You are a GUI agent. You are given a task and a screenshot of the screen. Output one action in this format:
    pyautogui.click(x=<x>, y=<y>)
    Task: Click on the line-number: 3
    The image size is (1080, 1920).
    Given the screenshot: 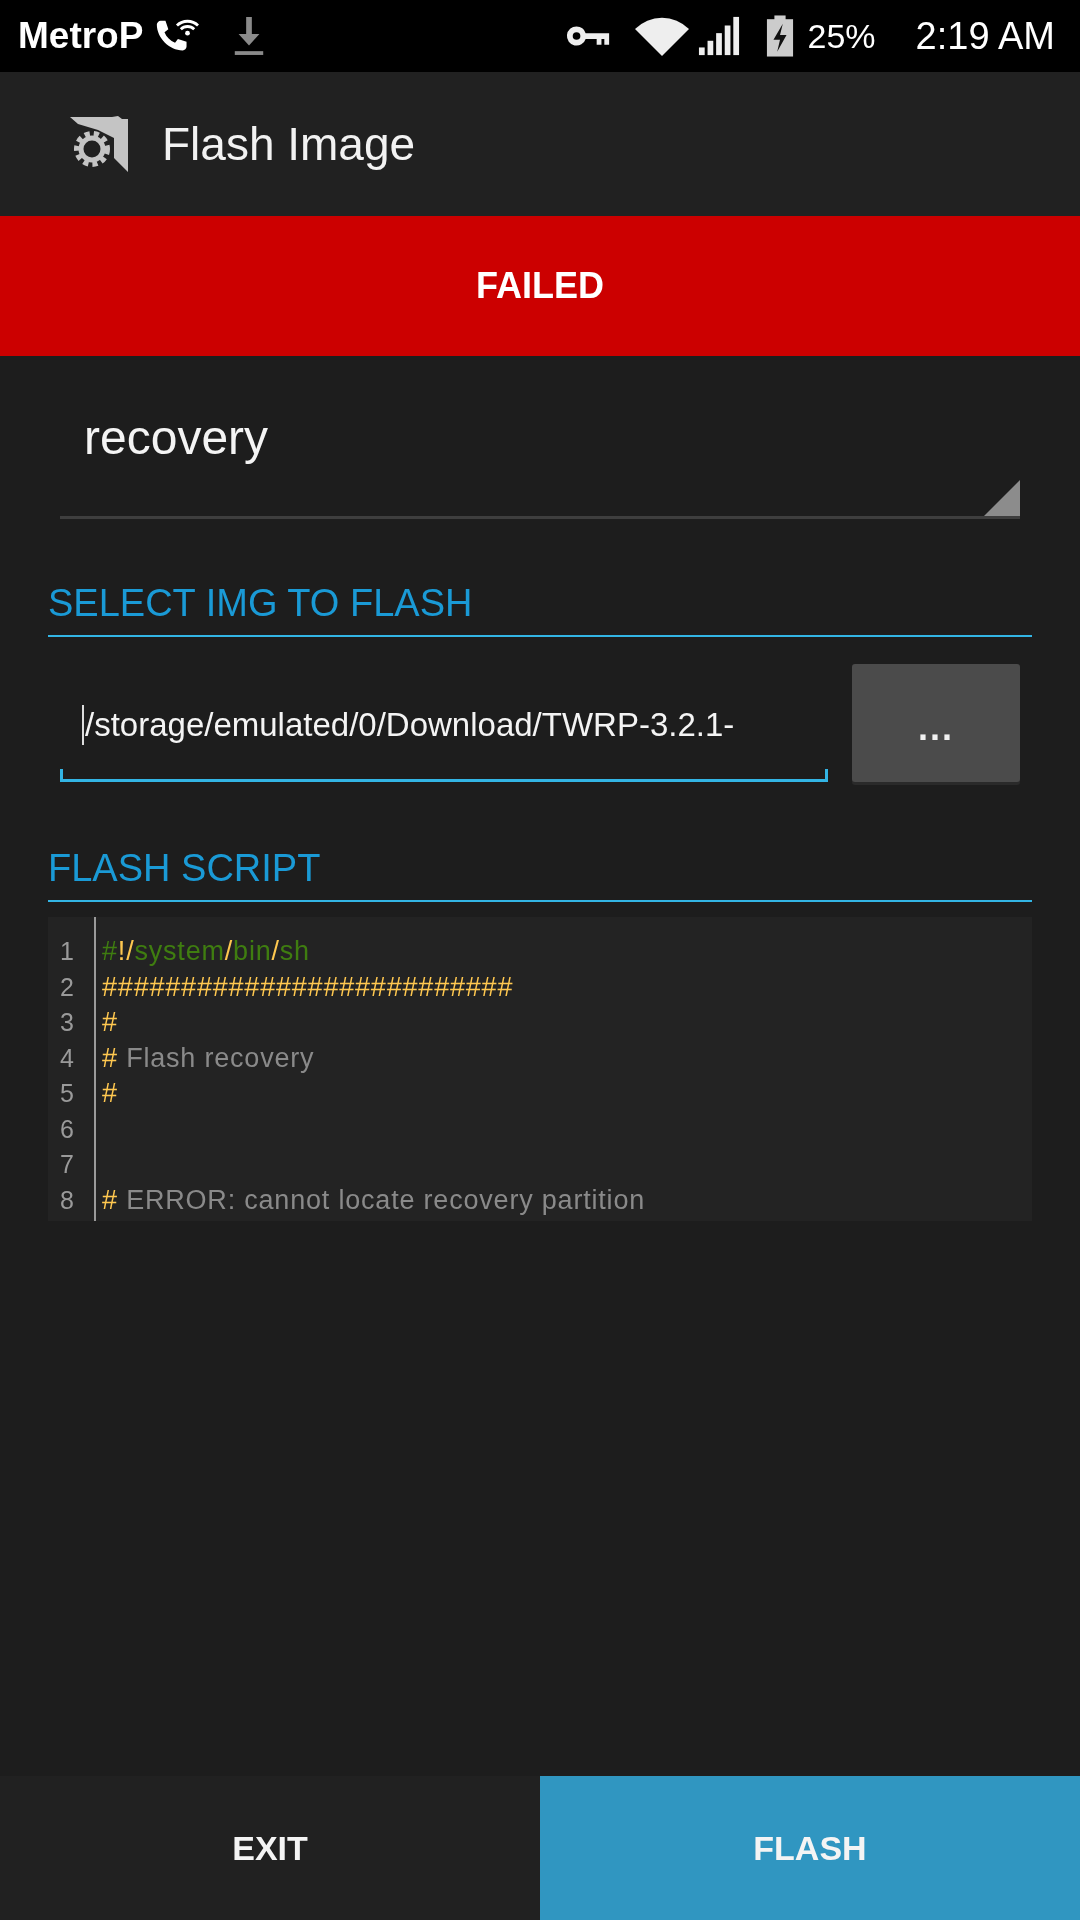 What is the action you would take?
    pyautogui.click(x=67, y=1022)
    